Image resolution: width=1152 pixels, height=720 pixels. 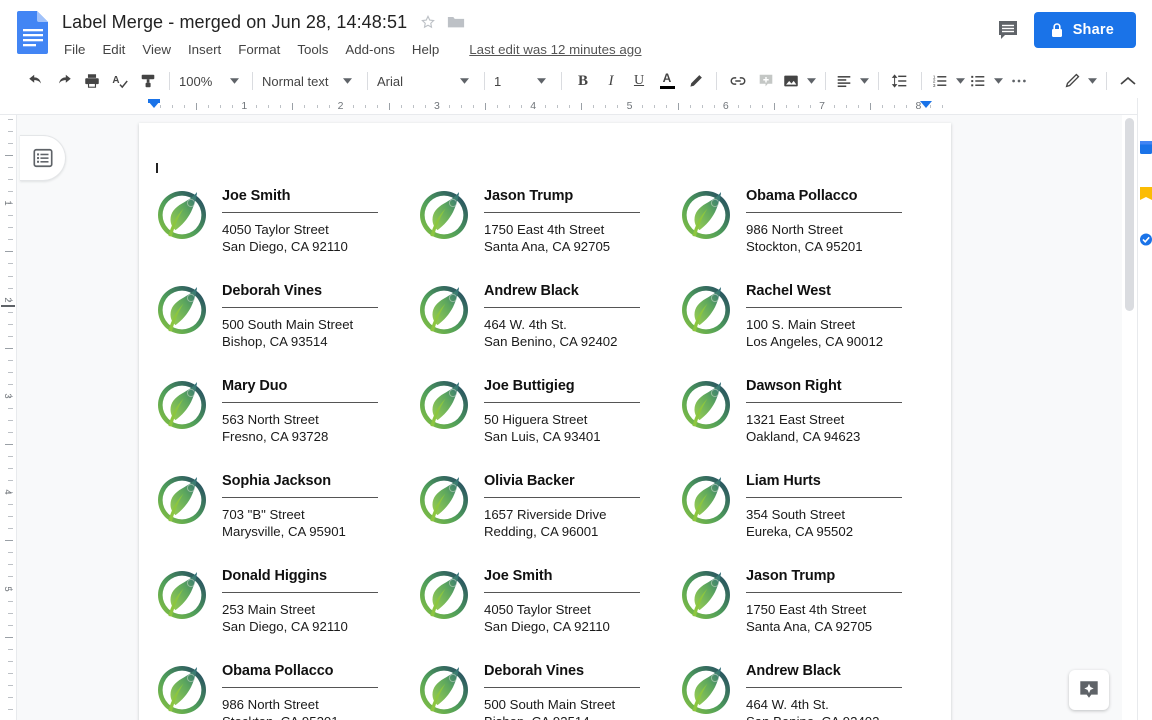 What do you see at coordinates (900, 81) in the screenshot?
I see `line-spacing-icon` at bounding box center [900, 81].